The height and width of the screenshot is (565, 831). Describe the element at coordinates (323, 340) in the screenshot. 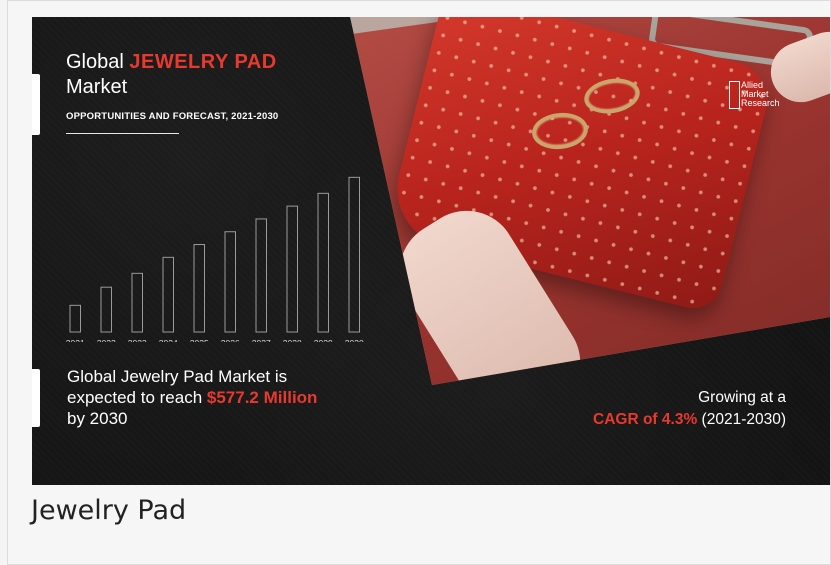

I see `tick-label-2029: 2029` at that location.